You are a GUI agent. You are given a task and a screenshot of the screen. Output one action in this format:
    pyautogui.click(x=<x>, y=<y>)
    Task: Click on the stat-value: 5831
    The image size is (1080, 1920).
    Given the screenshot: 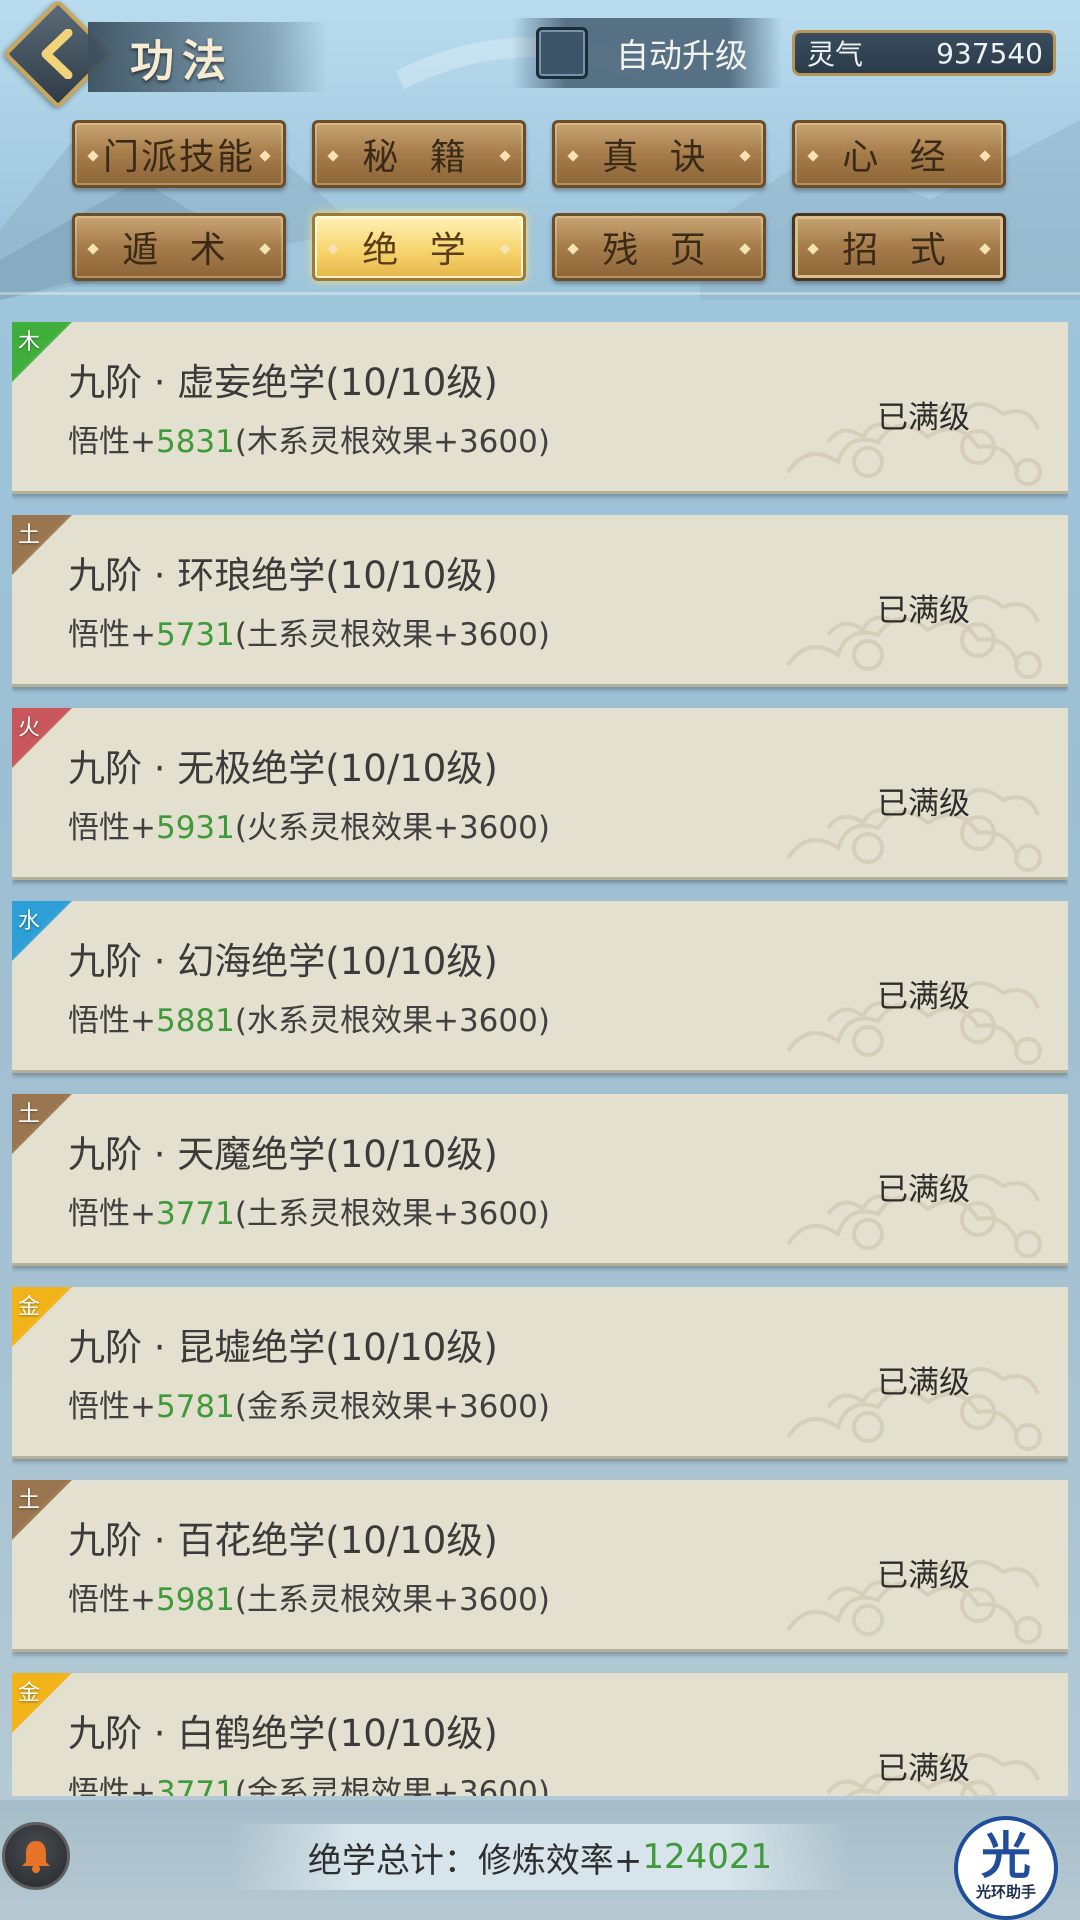 What is the action you would take?
    pyautogui.click(x=195, y=442)
    